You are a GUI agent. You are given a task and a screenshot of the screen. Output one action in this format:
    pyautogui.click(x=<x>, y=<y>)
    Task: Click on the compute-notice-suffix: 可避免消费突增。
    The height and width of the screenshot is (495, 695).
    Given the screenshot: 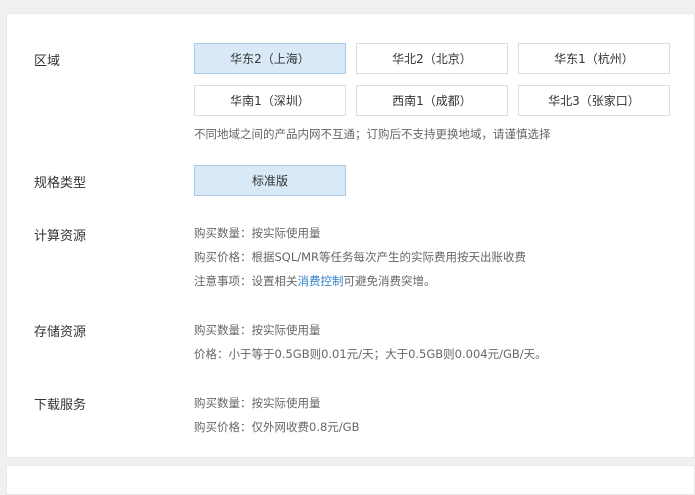 What is the action you would take?
    pyautogui.click(x=389, y=281)
    